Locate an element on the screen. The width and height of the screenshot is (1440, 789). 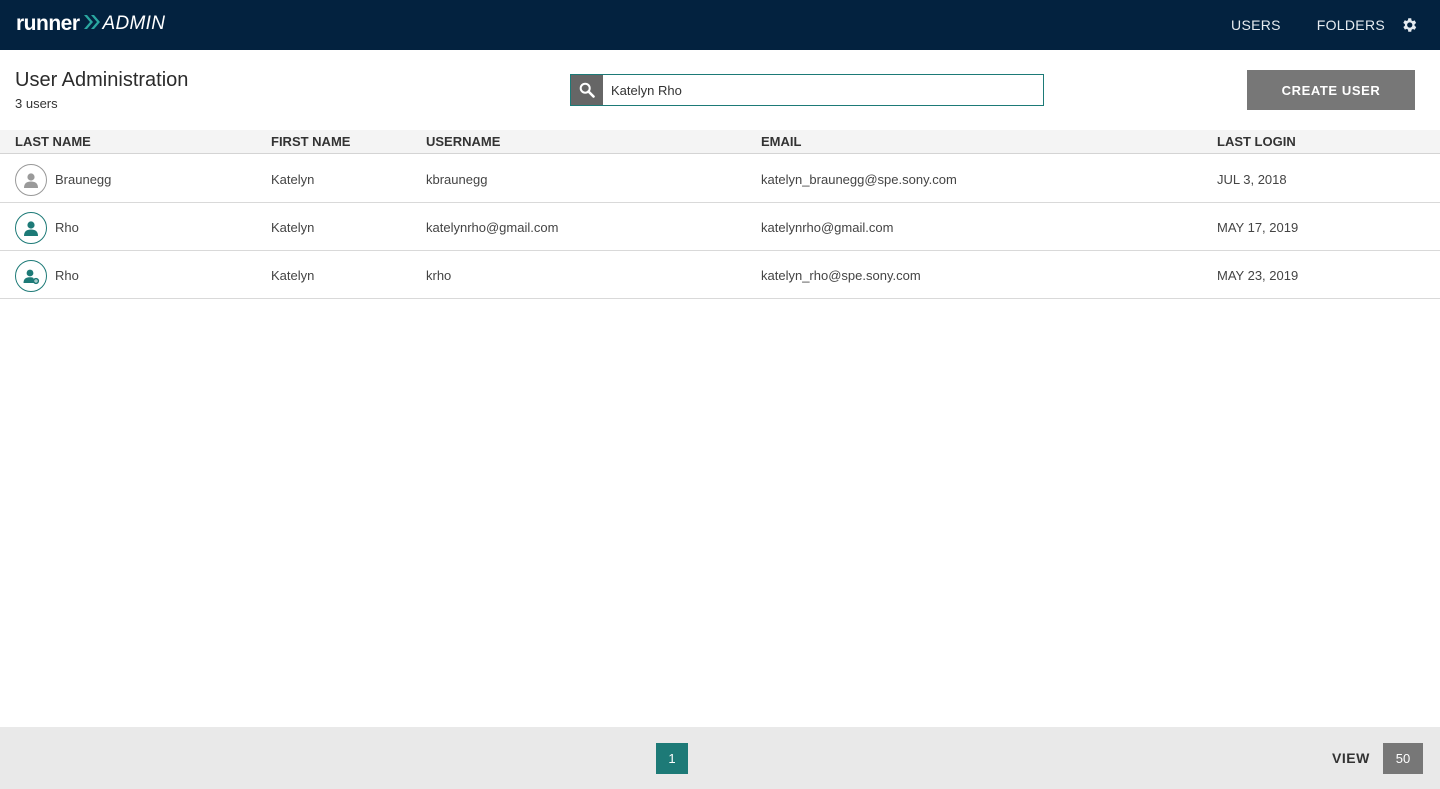
cell-email: katelynrho@gmail.com is located at coordinates (827, 227).